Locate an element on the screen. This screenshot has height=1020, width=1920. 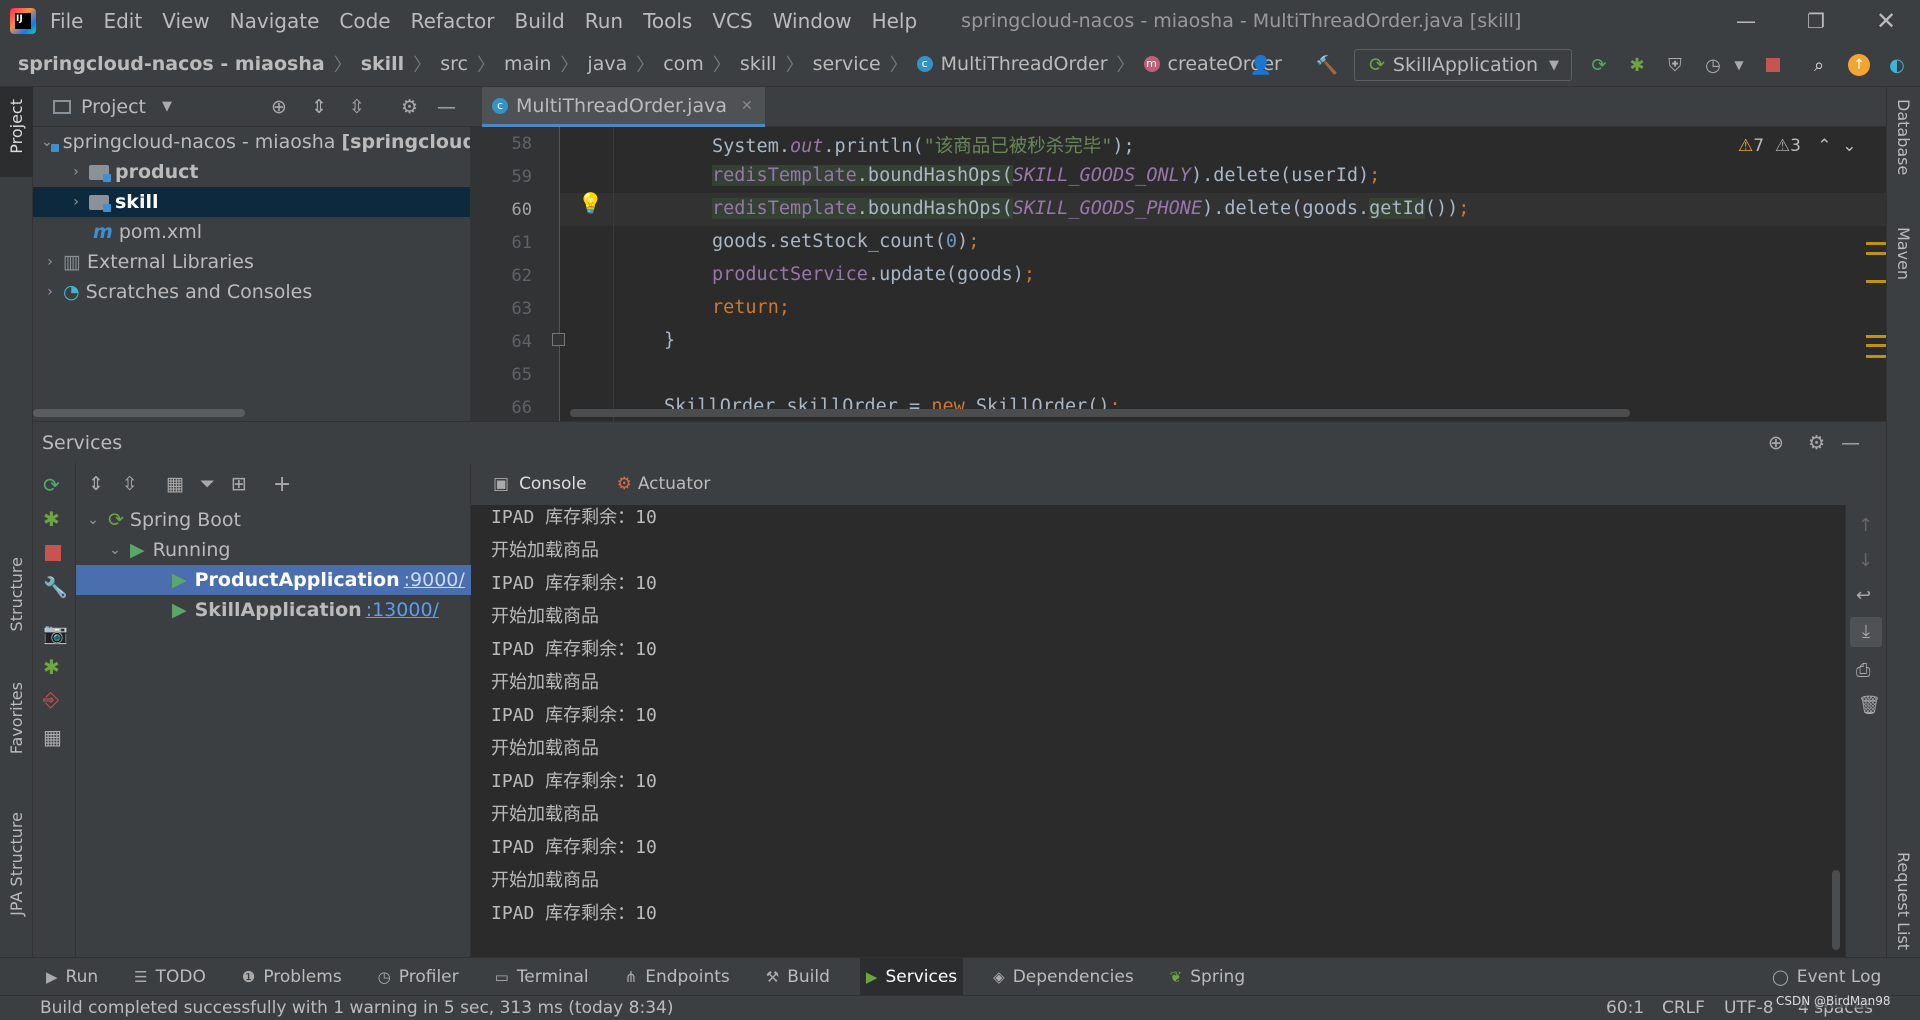
close-button: ✕ is located at coordinates (1886, 21).